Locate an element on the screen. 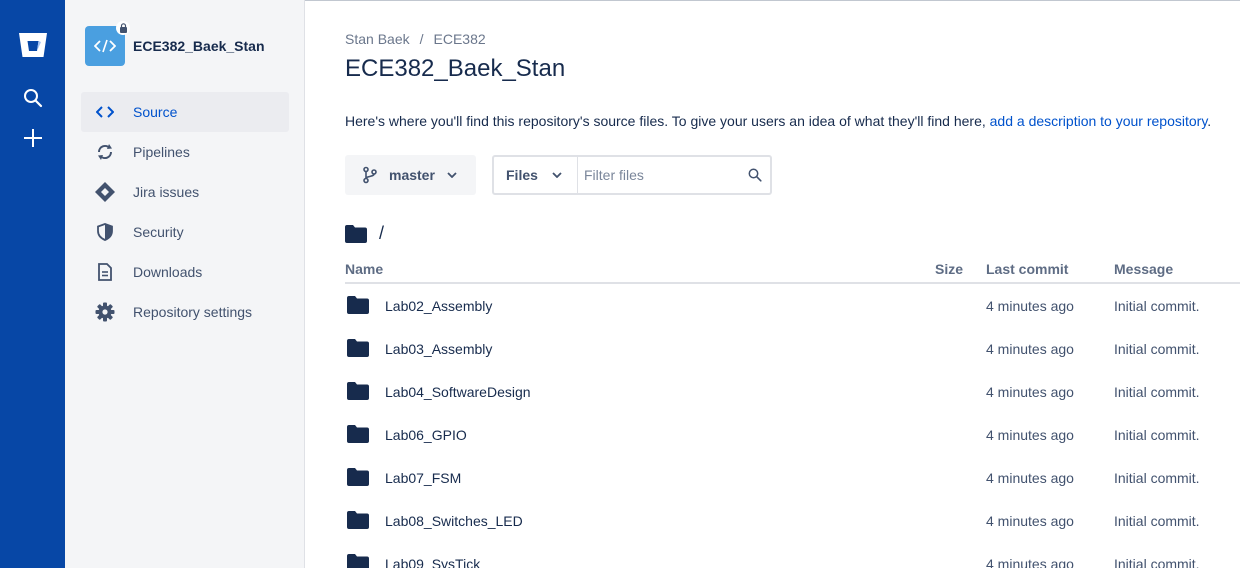 This screenshot has height=568, width=1240. sidebar-item-label: Pipelines is located at coordinates (161, 152).